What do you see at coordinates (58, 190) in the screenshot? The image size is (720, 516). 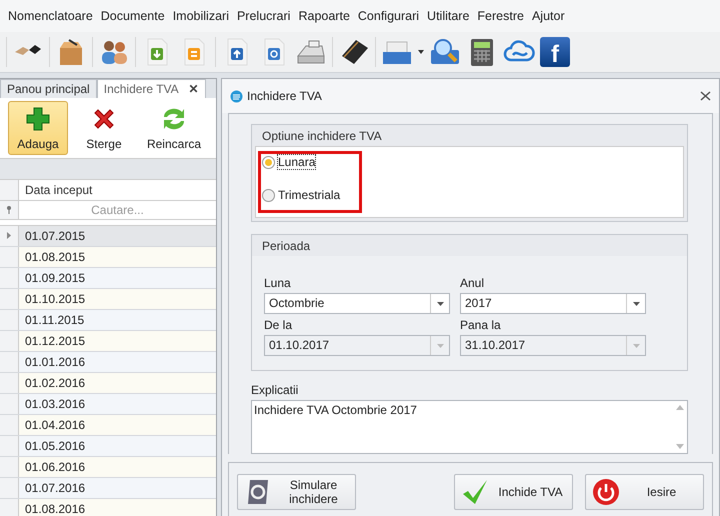 I see `column-header: Data inceput` at bounding box center [58, 190].